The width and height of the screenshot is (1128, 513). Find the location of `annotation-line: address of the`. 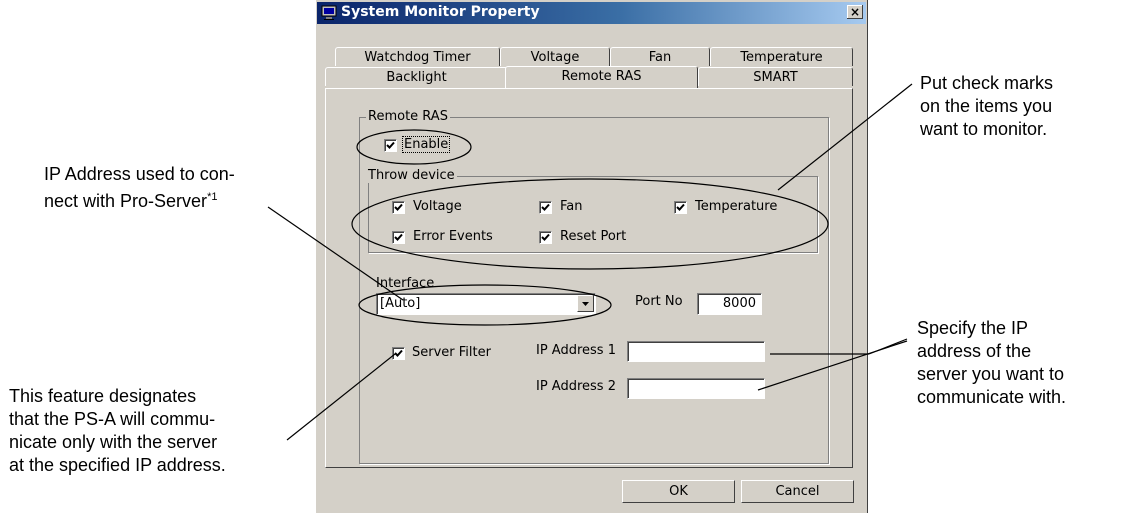

annotation-line: address of the is located at coordinates (974, 351).